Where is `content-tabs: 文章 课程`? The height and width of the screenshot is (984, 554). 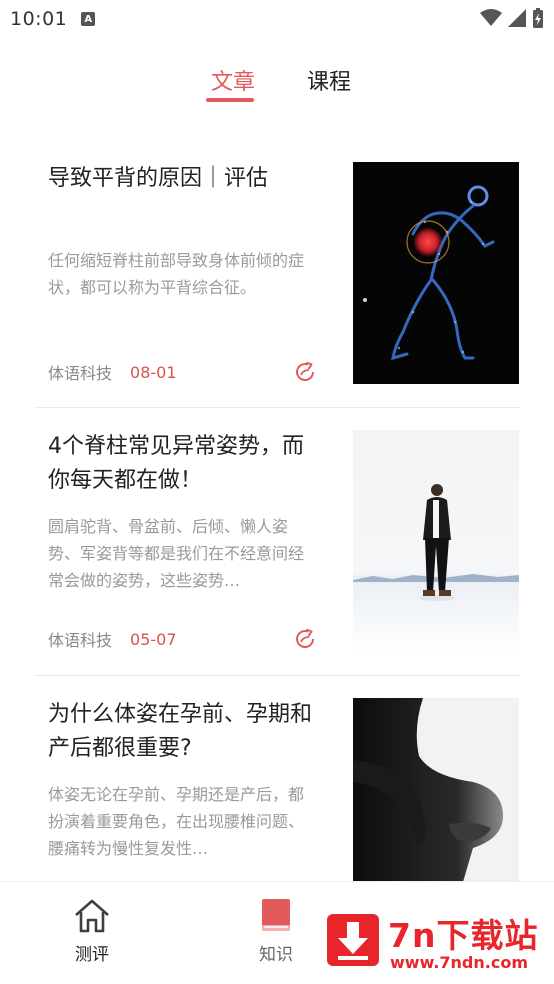
content-tabs: 文章 课程 is located at coordinates (277, 86).